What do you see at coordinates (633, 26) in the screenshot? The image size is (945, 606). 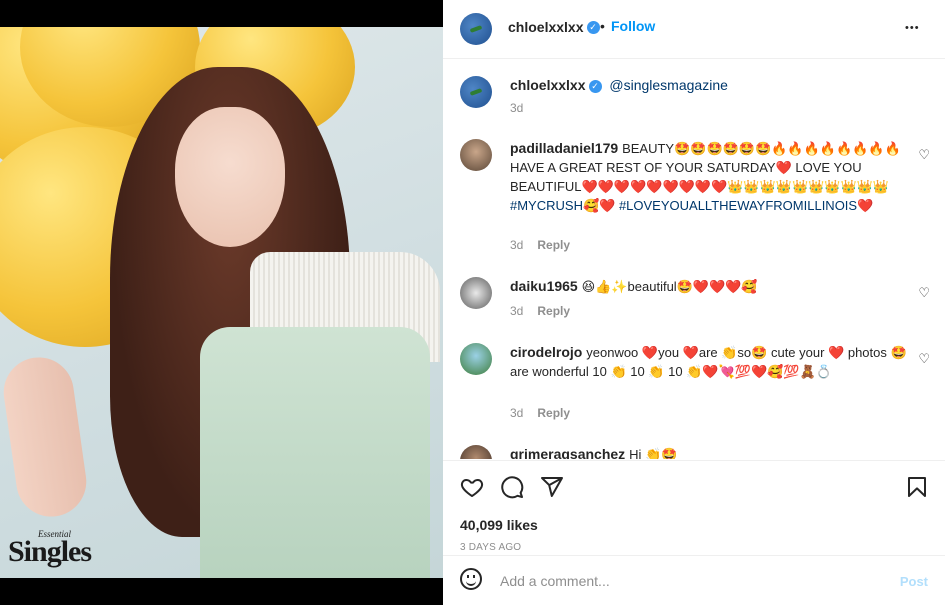 I see `follow-button: Follow` at bounding box center [633, 26].